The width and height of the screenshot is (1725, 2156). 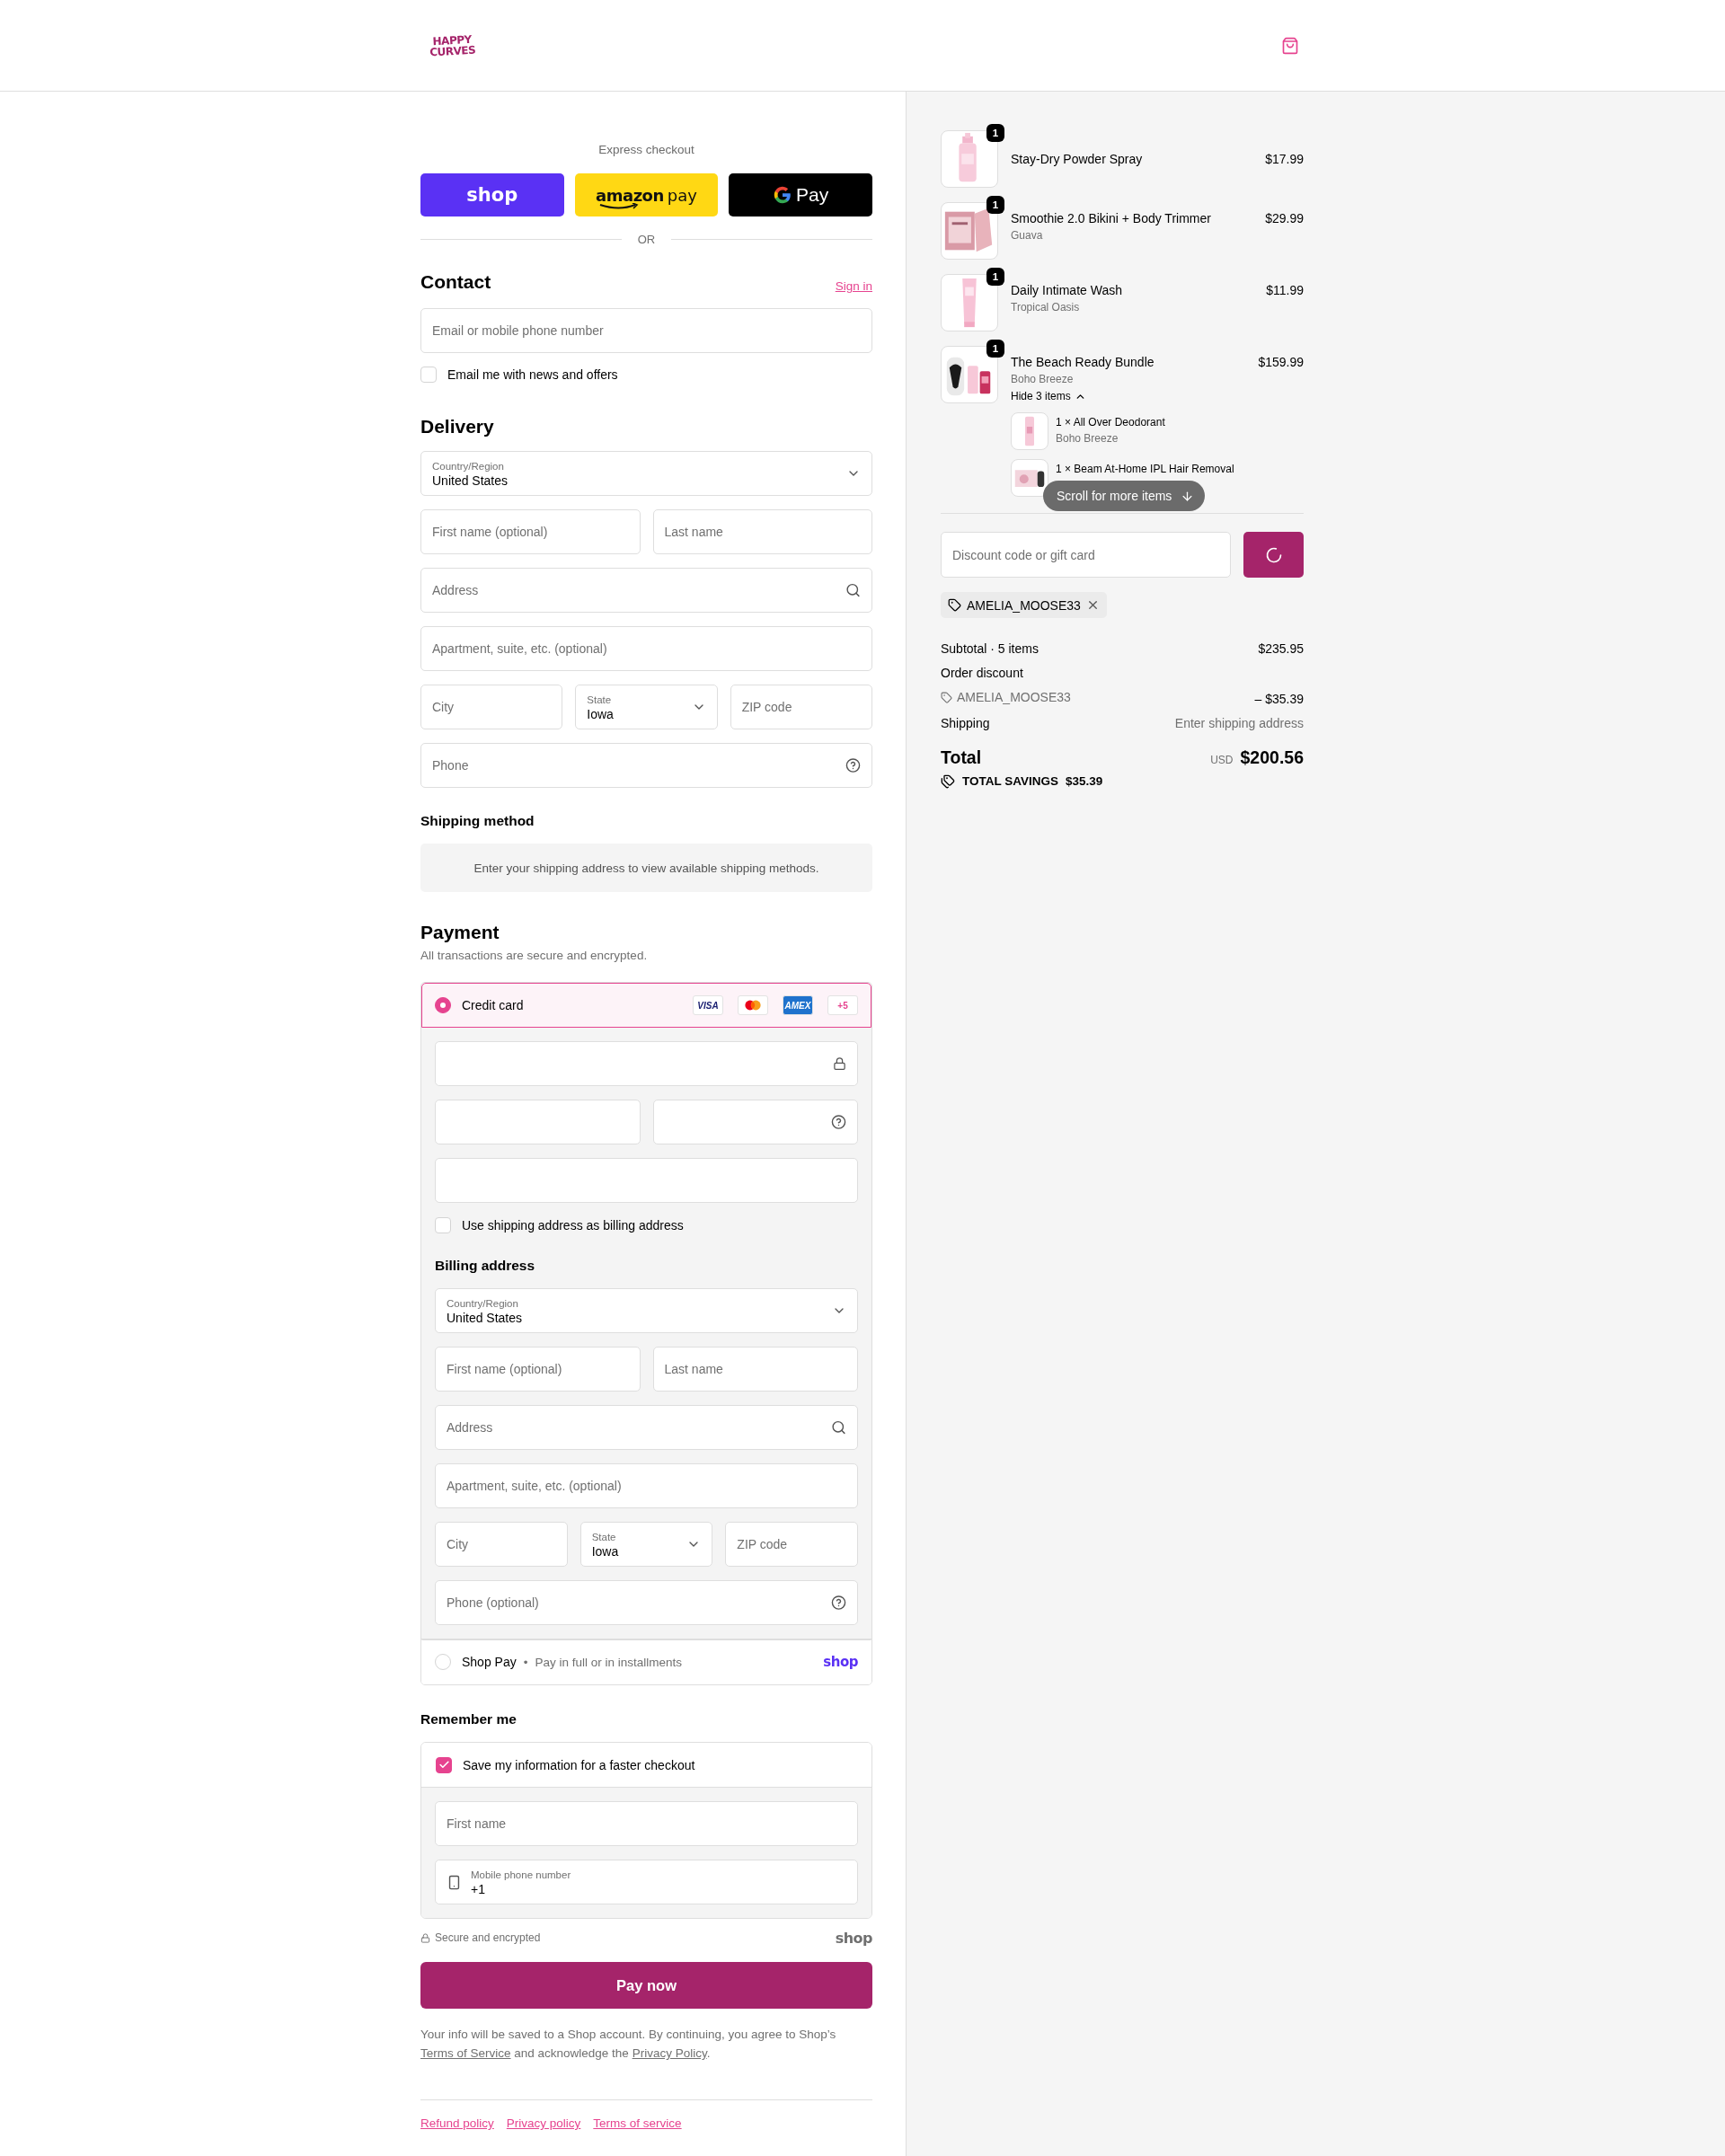 What do you see at coordinates (646, 1824) in the screenshot?
I see `input-field: First name` at bounding box center [646, 1824].